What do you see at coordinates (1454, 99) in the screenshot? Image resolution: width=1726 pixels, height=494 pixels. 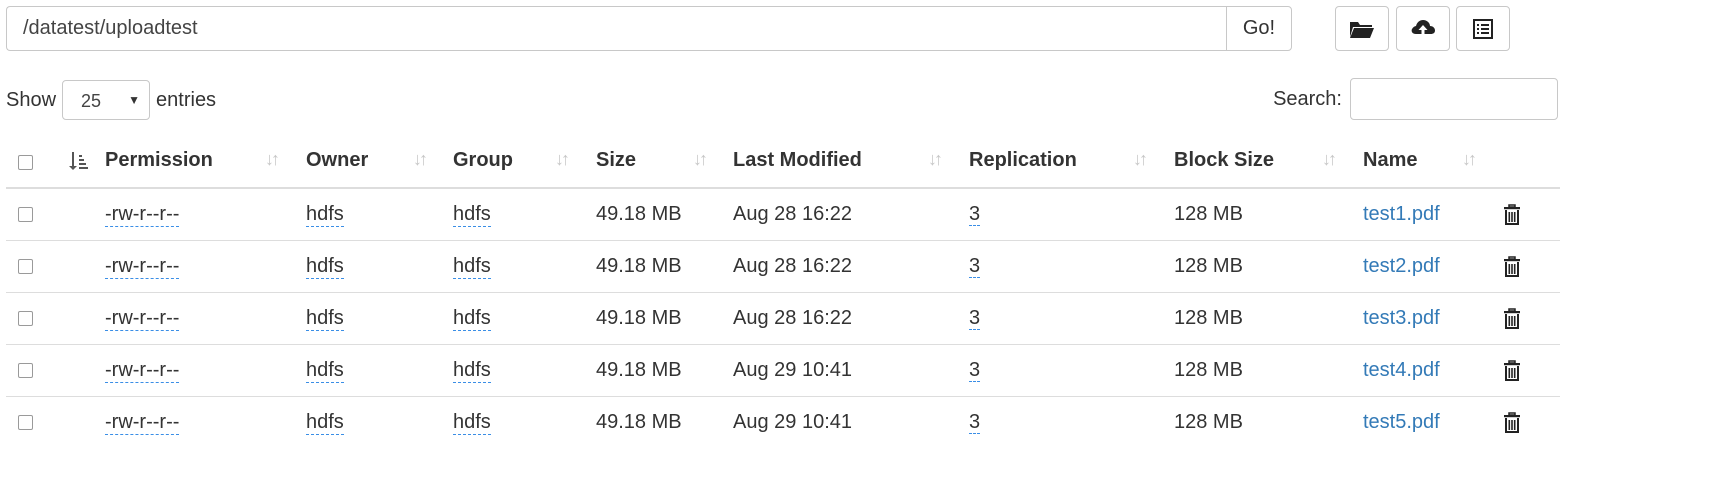 I see `search-input` at bounding box center [1454, 99].